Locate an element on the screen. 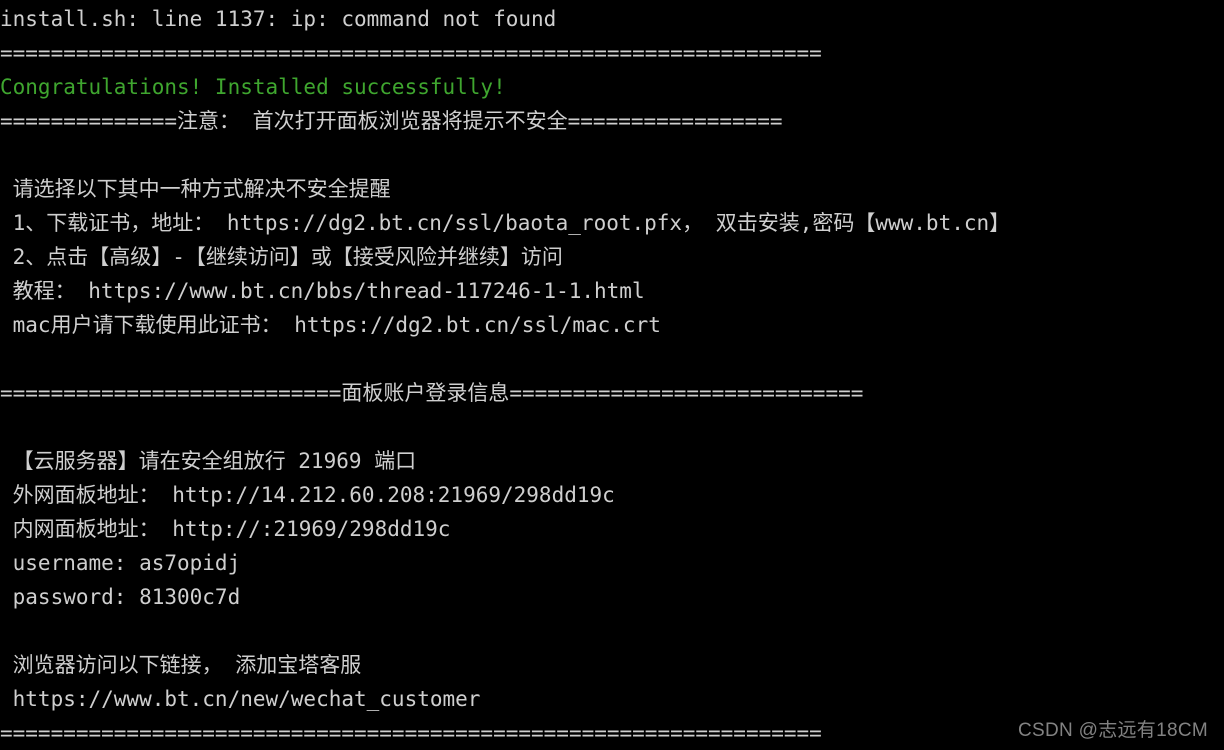 This screenshot has width=1224, height=750. terminal-line: 浏览器访问以下链接， 添加宝塔客服 is located at coordinates (181, 665).